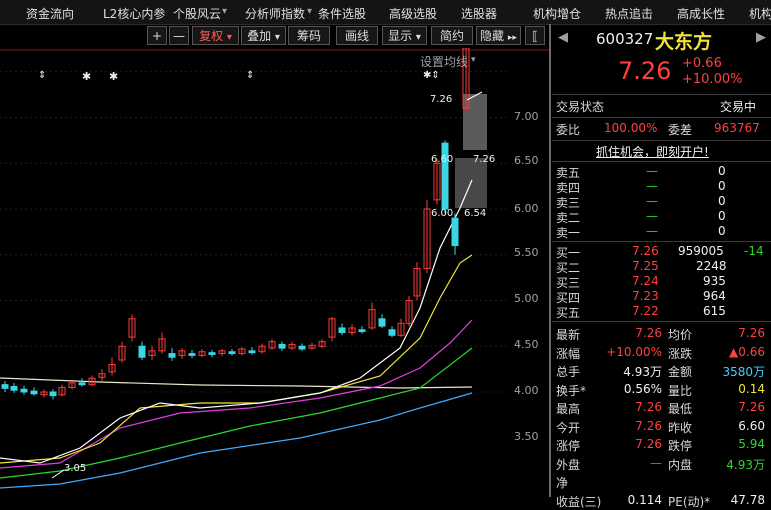 This screenshot has height=510, width=771. What do you see at coordinates (512, 38) in the screenshot?
I see `double-arrow-right-icon: ▸▸` at bounding box center [512, 38].